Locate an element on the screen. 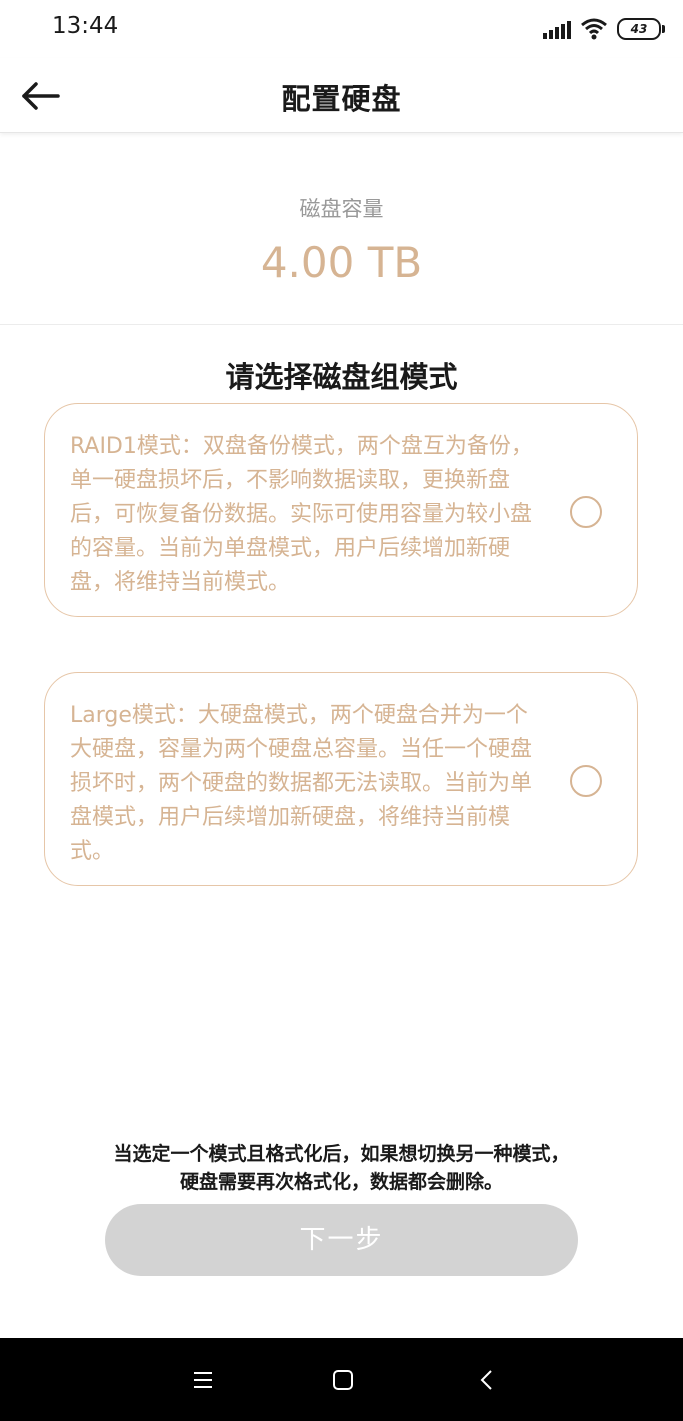 This screenshot has width=683, height=1421. capacity-label: 磁盘容量 is located at coordinates (341, 209).